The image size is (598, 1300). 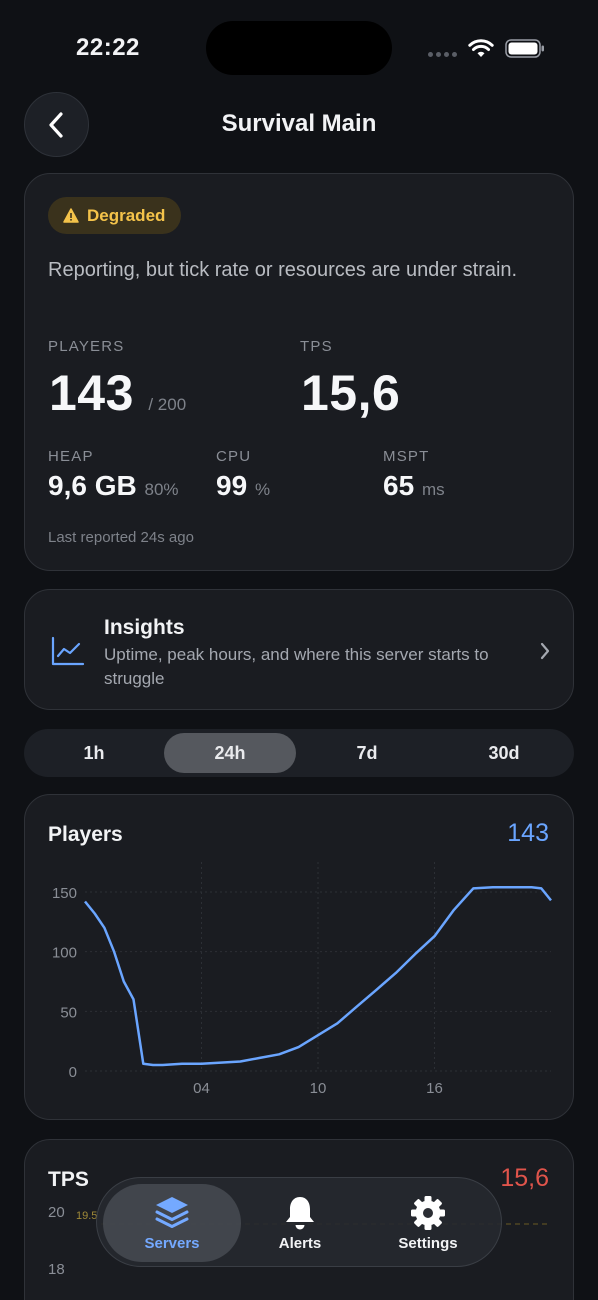 What do you see at coordinates (167, 404) in the screenshot?
I see `players-max: / 200` at bounding box center [167, 404].